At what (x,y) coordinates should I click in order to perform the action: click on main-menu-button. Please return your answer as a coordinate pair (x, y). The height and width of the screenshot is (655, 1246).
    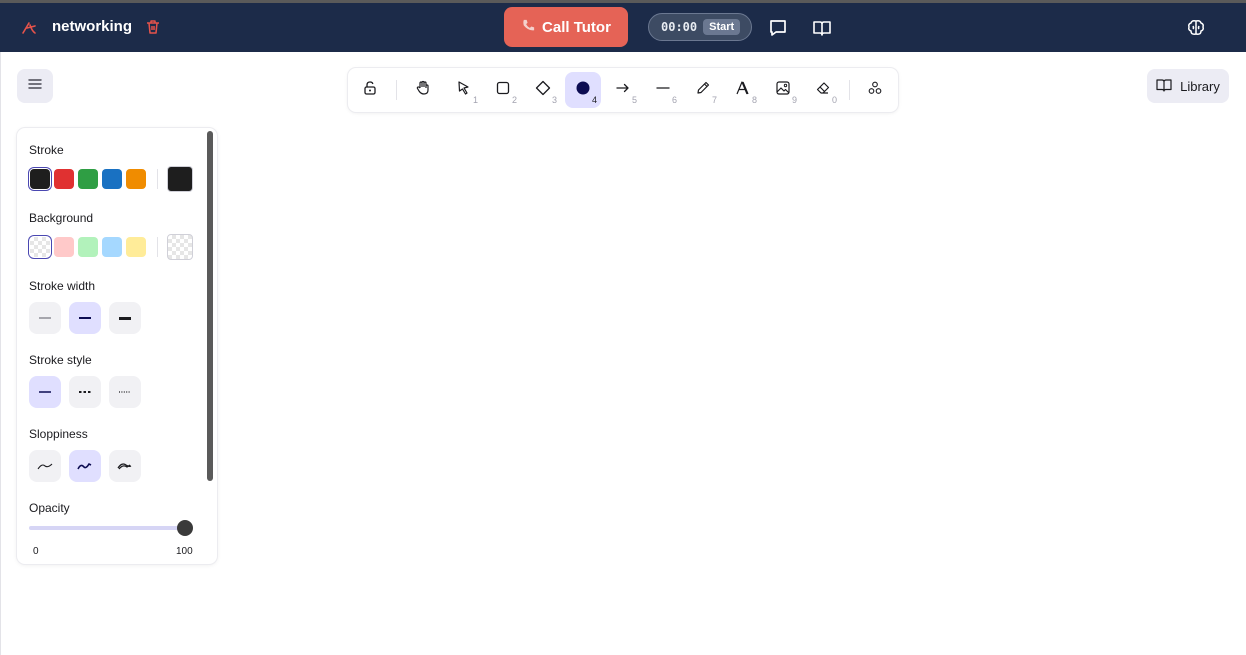
    Looking at the image, I should click on (35, 86).